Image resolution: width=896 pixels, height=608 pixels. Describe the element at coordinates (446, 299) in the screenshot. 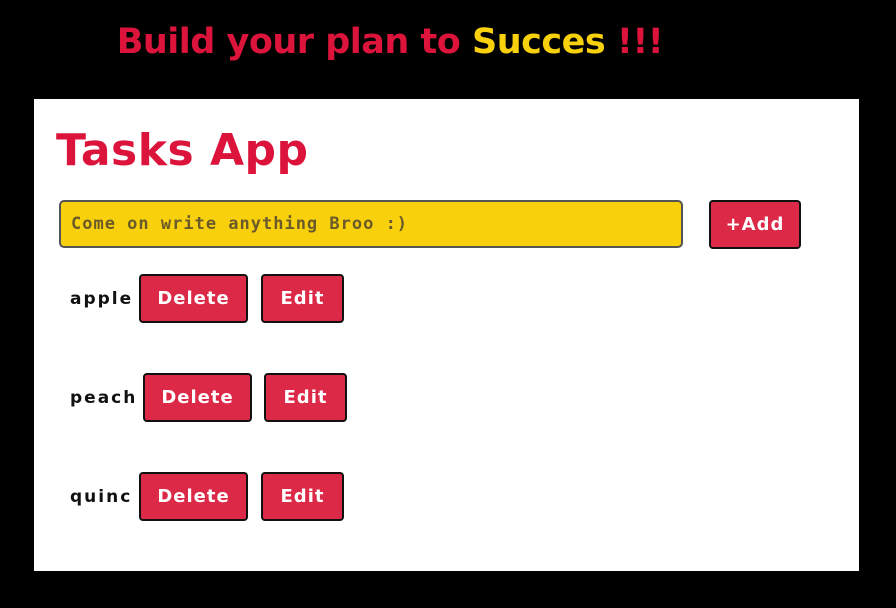

I see `task-row: apple Delete Edit` at that location.